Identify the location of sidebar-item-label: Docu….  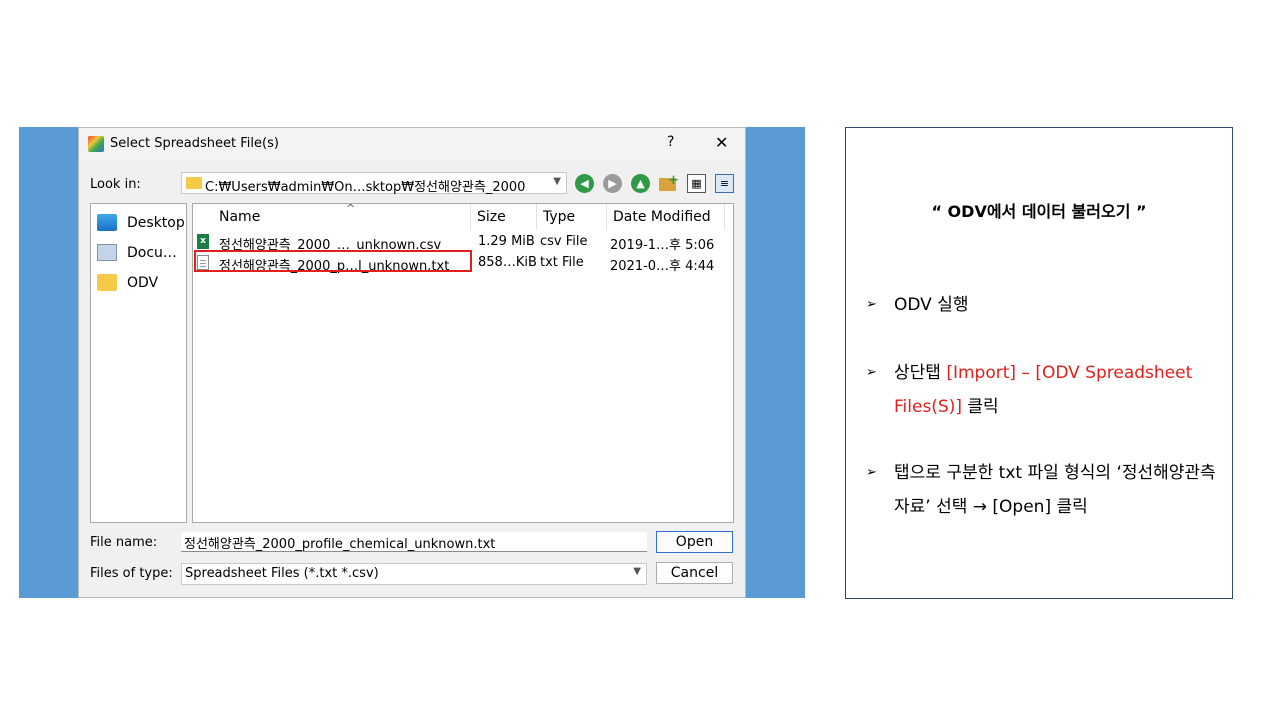
(152, 253).